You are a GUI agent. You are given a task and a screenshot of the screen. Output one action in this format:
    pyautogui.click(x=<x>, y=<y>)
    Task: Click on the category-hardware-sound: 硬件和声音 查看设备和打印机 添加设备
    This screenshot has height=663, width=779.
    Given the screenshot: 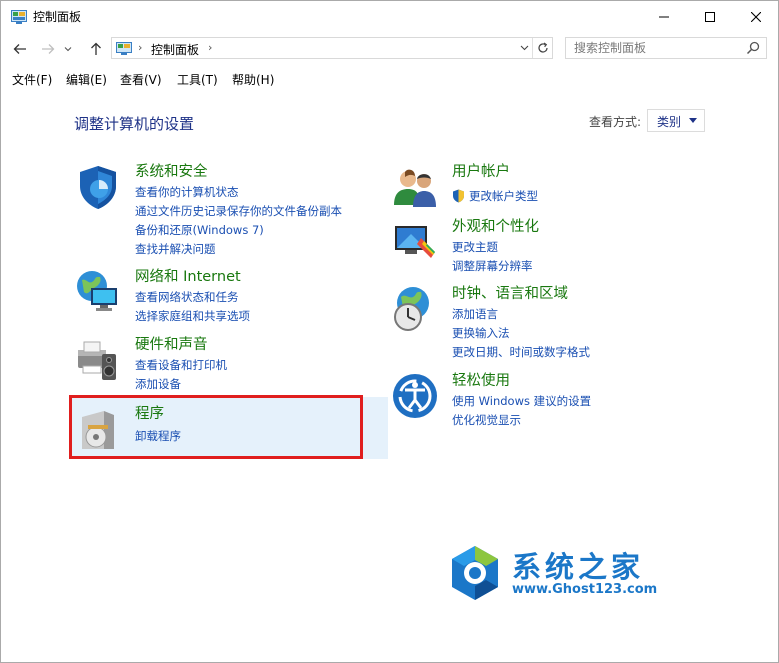 What is the action you would take?
    pyautogui.click(x=224, y=366)
    